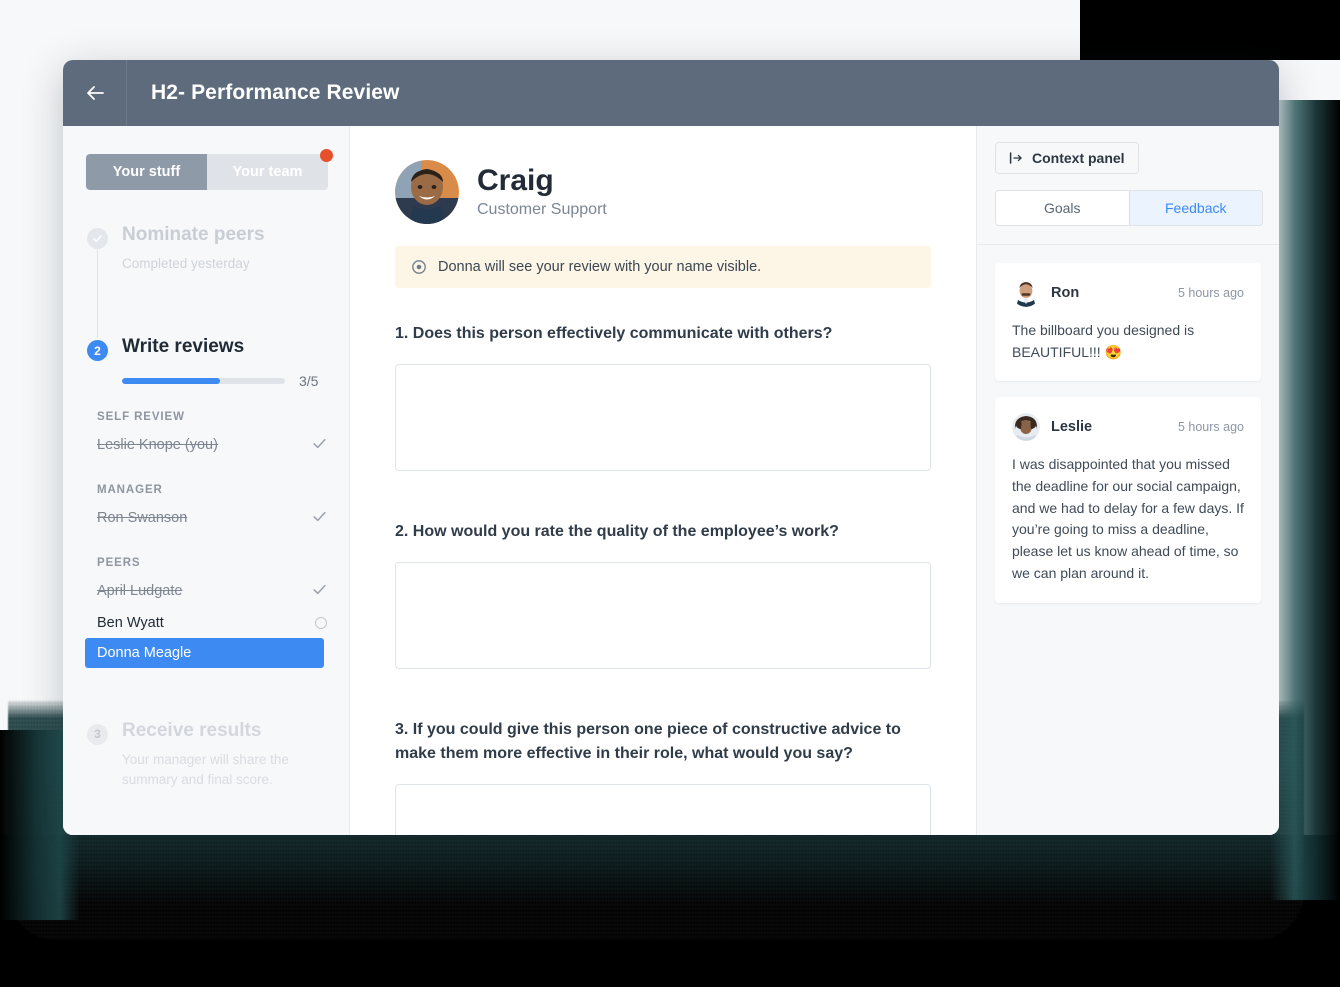  I want to click on sidebar-segmented-wrap: Your stuff Your team, so click(209, 169).